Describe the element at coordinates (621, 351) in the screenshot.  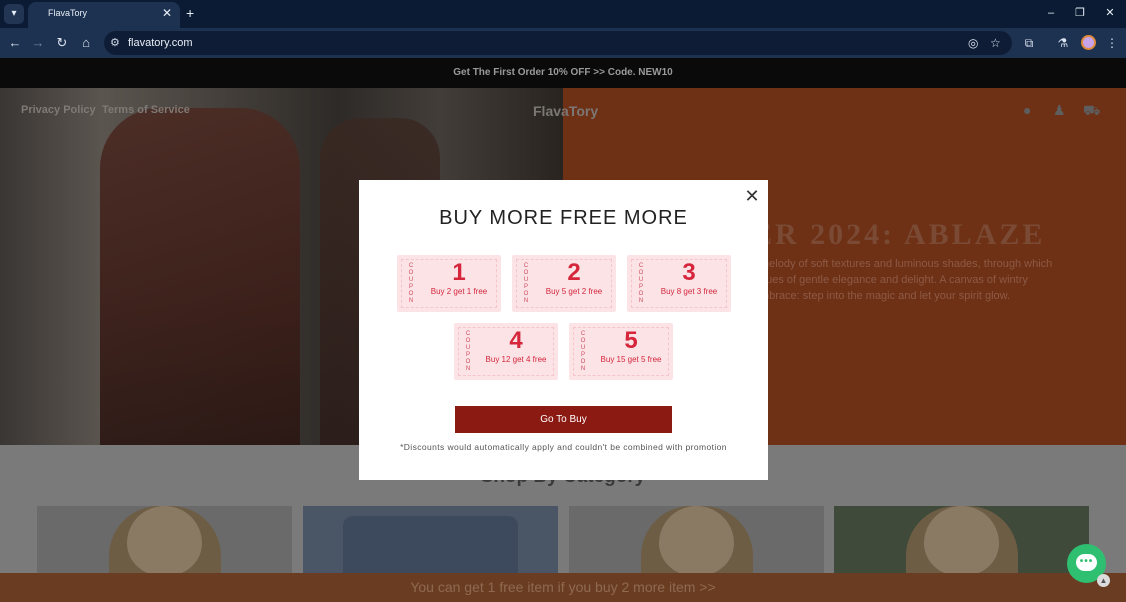
I see `coupon-card: COUPON 5 Buy 15 get 5 free` at that location.